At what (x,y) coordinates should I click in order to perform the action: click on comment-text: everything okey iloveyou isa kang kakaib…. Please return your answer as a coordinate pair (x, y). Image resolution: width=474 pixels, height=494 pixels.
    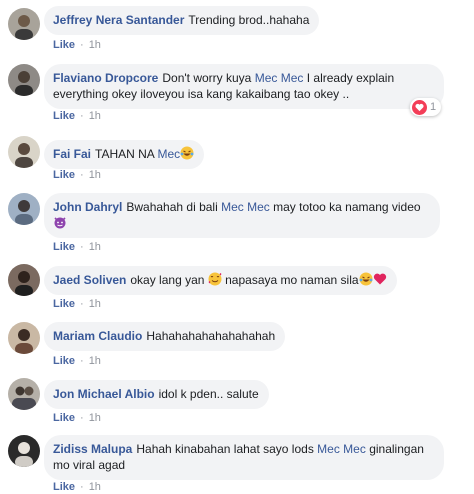
    Looking at the image, I should click on (201, 94).